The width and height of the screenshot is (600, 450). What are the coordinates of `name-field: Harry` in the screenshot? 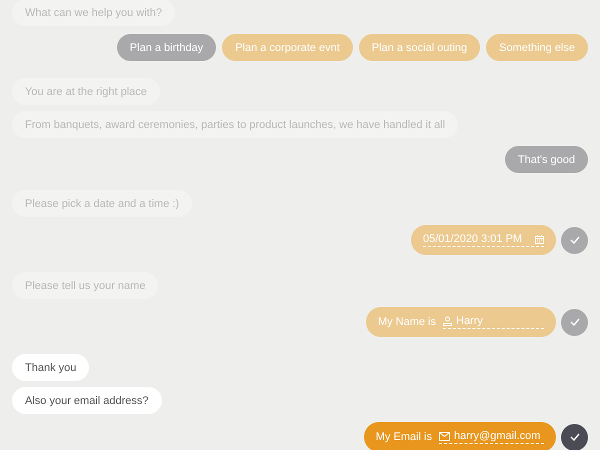 It's located at (500, 321).